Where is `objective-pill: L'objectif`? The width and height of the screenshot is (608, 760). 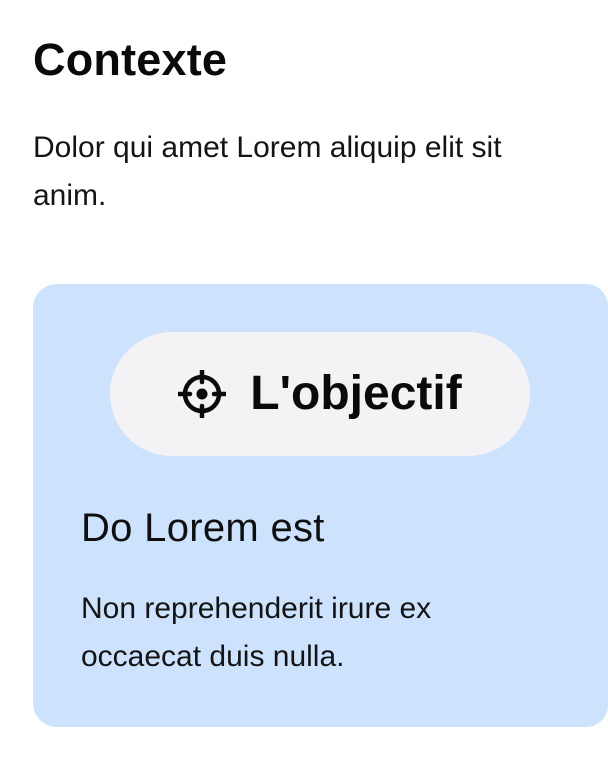
objective-pill: L'objectif is located at coordinates (320, 394).